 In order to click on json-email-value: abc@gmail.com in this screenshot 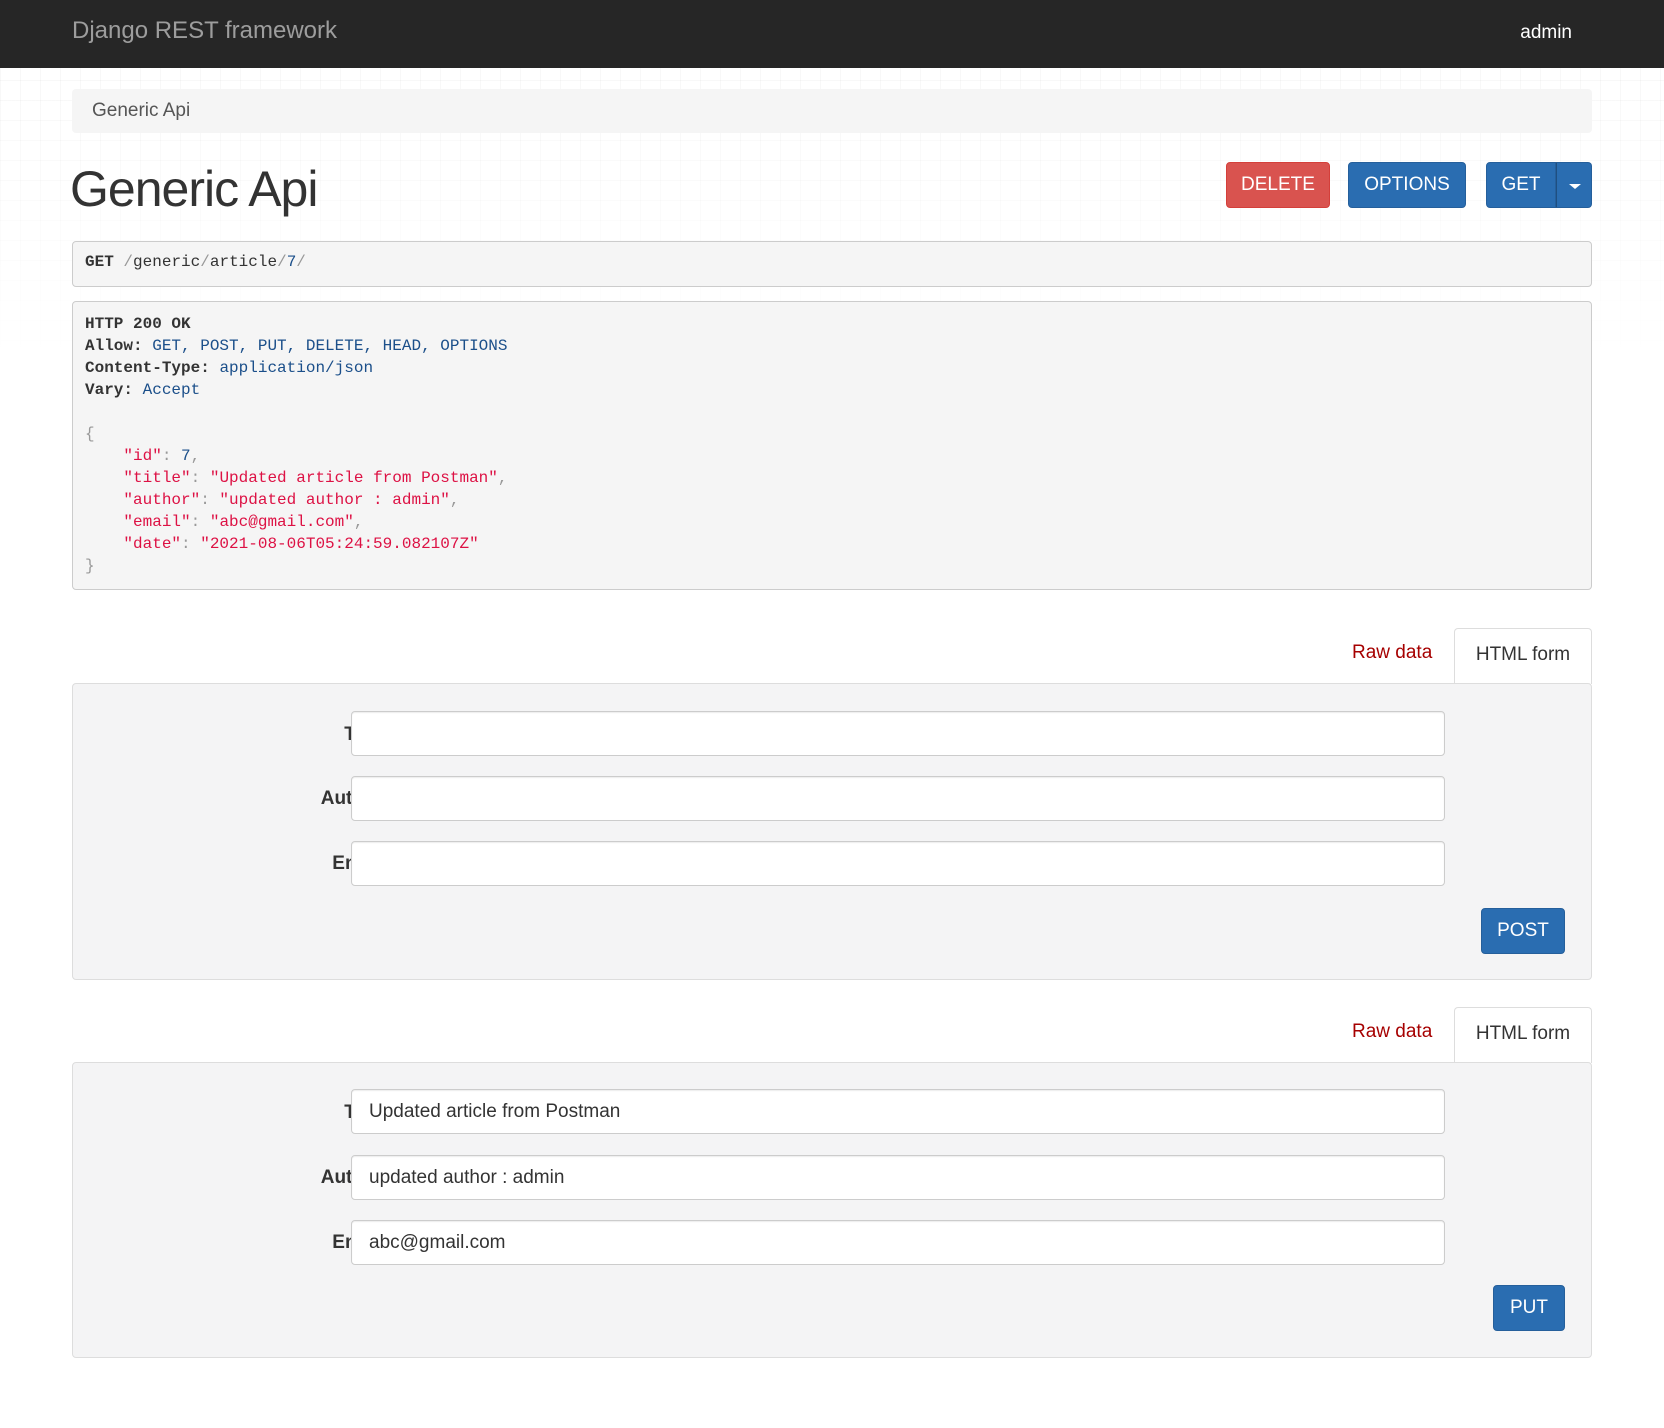, I will do `click(282, 522)`.